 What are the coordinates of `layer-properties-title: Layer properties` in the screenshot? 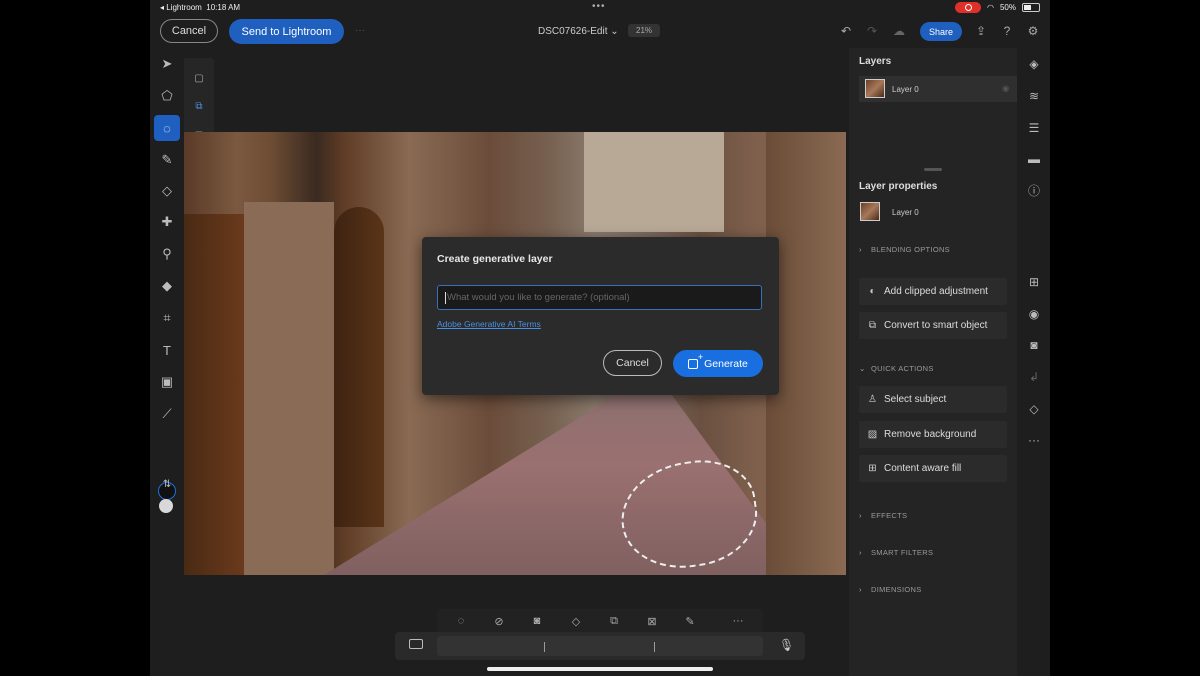 It's located at (898, 186).